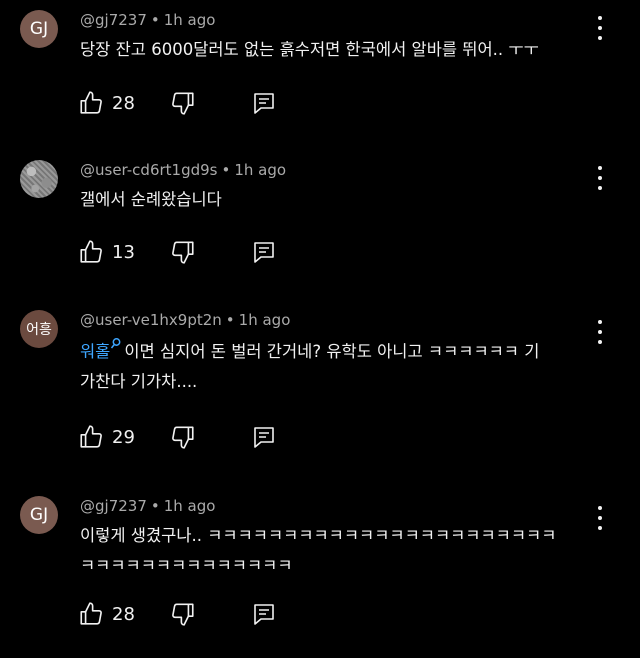 The image size is (640, 658). Describe the element at coordinates (318, 535) in the screenshot. I see `comment-text-line: 이렇게 생겼구나.. ㅋㅋㅋㅋㅋㅋㅋㅋㅋㅋㅋㅋㅋㅋㅋㅋㅋㅋㅋㅋㅋㅋㅋ` at that location.